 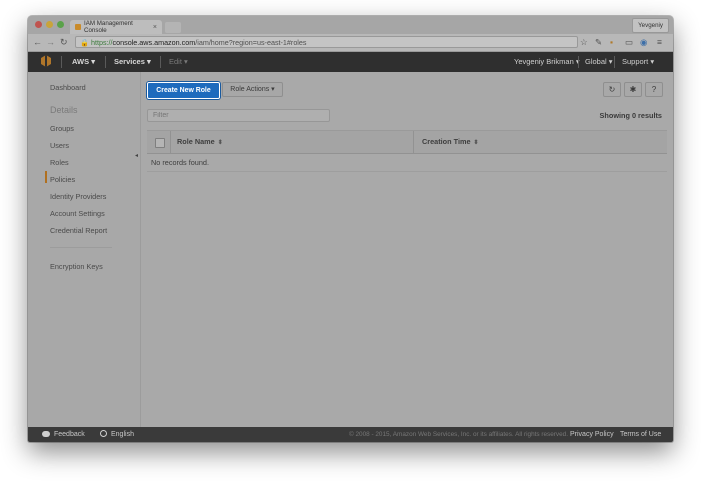 What do you see at coordinates (101, 42) in the screenshot?
I see `url-scheme: https://` at bounding box center [101, 42].